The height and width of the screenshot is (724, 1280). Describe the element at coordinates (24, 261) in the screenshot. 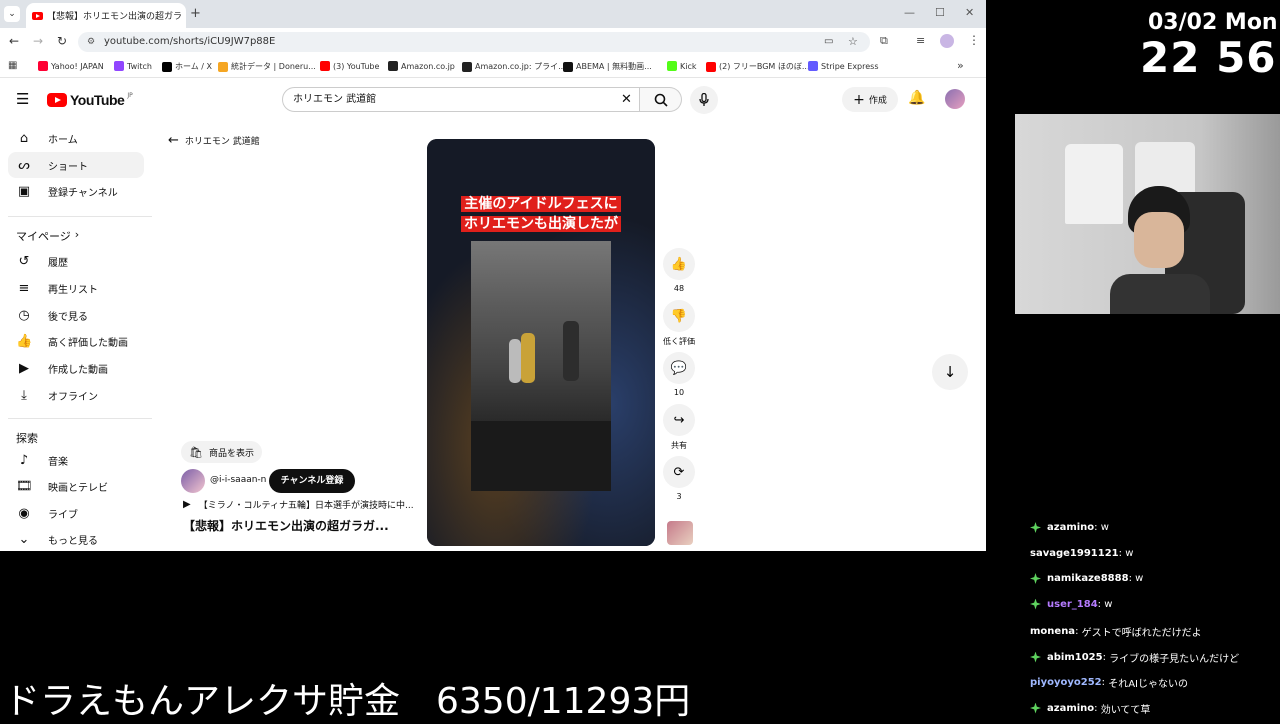

I see `history-icon: ↺` at that location.